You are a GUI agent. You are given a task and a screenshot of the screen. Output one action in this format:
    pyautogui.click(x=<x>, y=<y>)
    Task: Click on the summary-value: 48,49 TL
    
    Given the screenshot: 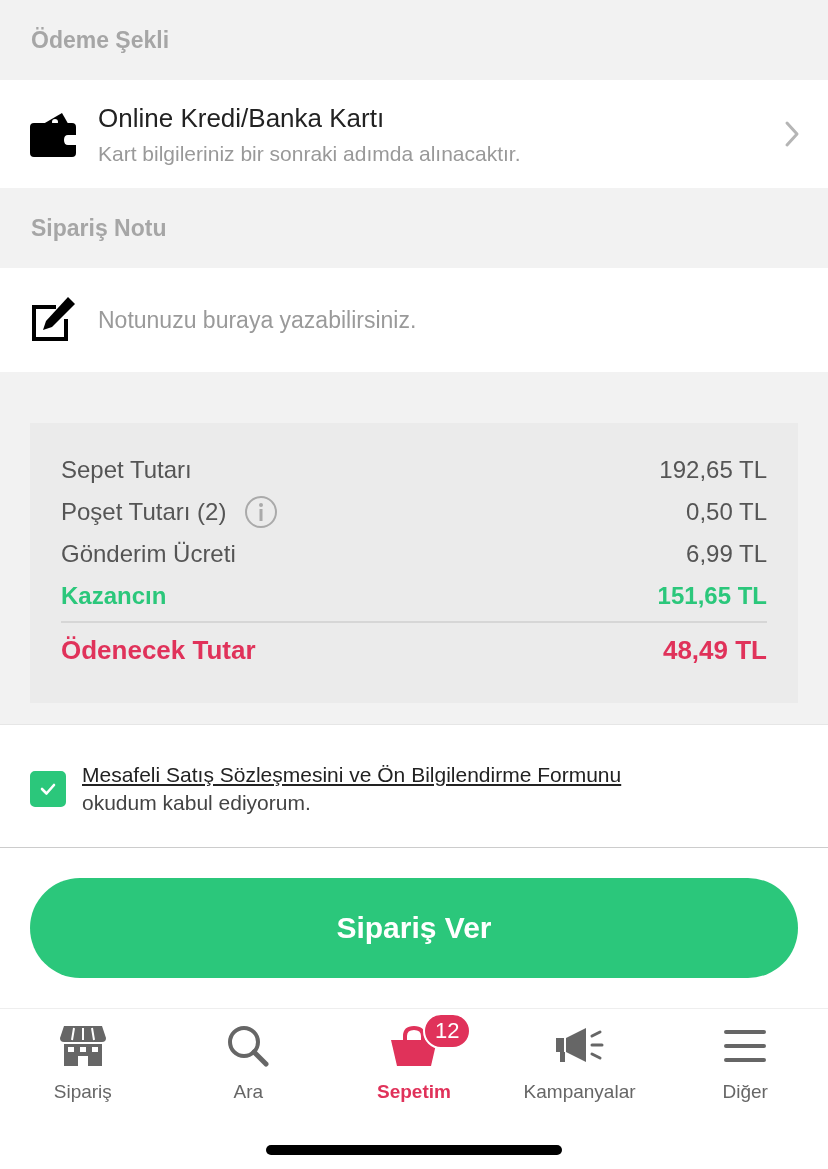 What is the action you would take?
    pyautogui.click(x=714, y=650)
    